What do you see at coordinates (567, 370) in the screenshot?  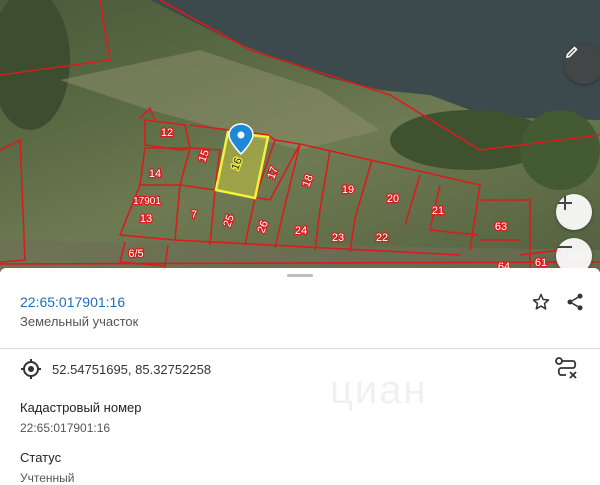 I see `route-icon` at bounding box center [567, 370].